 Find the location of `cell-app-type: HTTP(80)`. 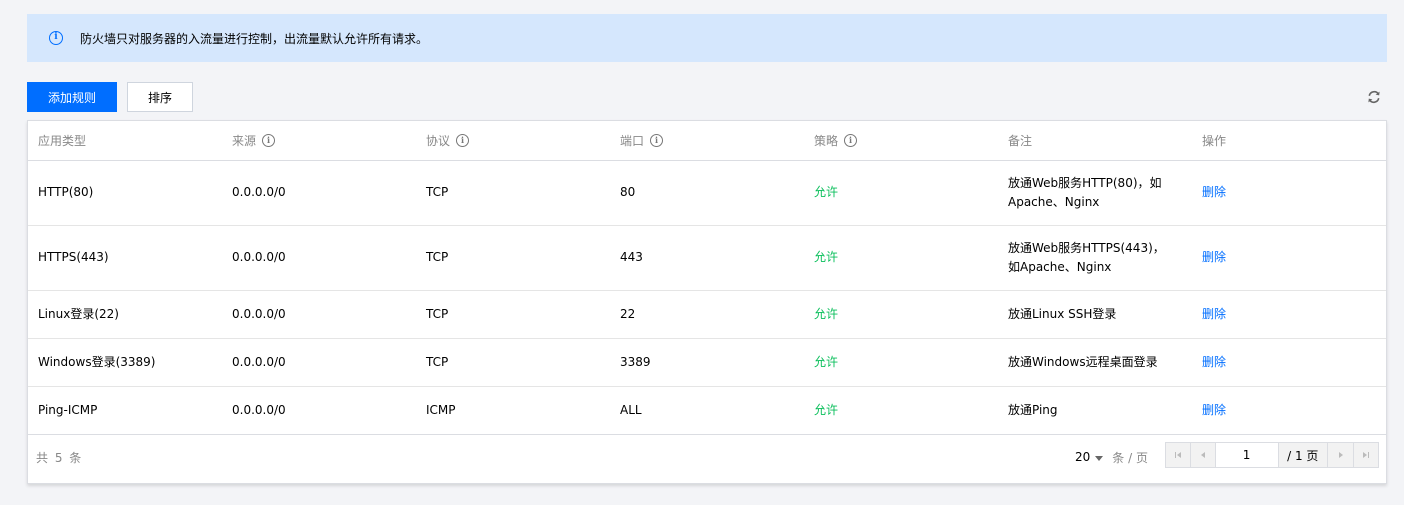

cell-app-type: HTTP(80) is located at coordinates (66, 192).